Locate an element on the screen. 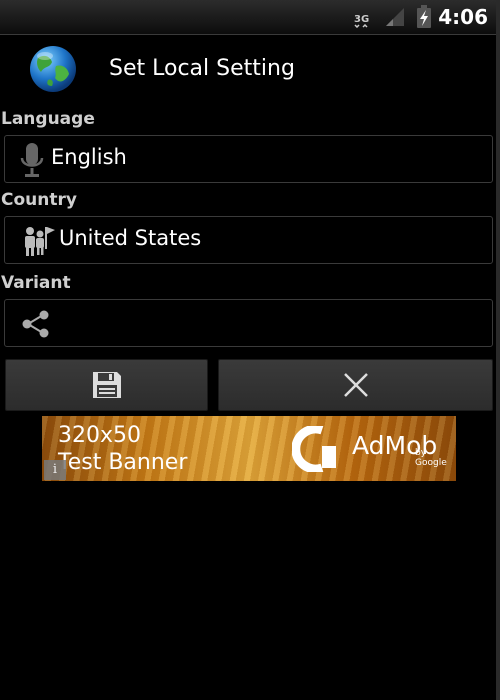  country-field: United States is located at coordinates (248, 240).